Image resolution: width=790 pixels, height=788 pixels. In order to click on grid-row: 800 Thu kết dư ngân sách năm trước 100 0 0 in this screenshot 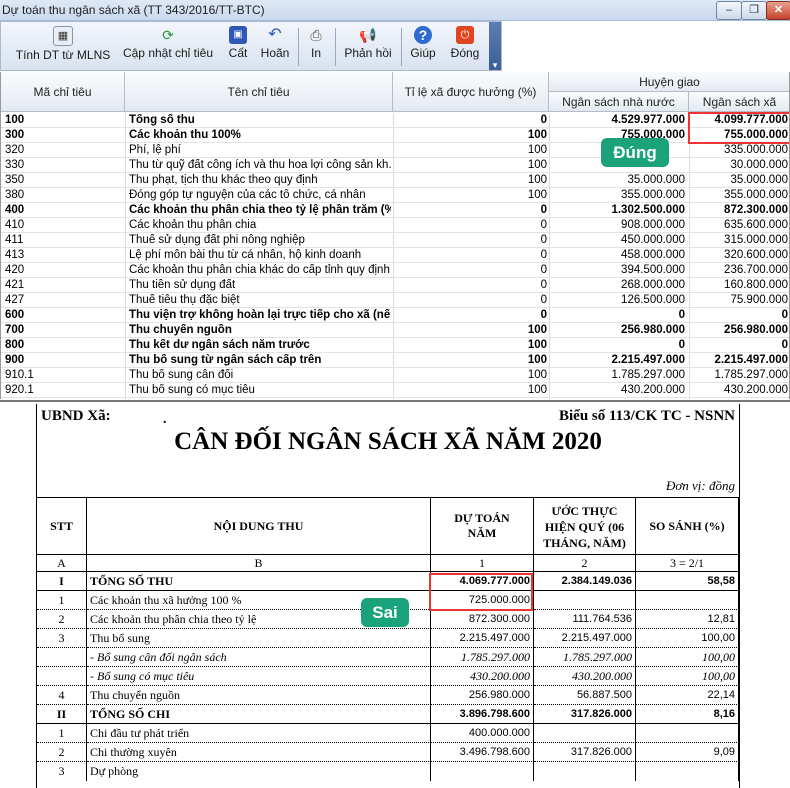, I will do `click(395, 345)`.